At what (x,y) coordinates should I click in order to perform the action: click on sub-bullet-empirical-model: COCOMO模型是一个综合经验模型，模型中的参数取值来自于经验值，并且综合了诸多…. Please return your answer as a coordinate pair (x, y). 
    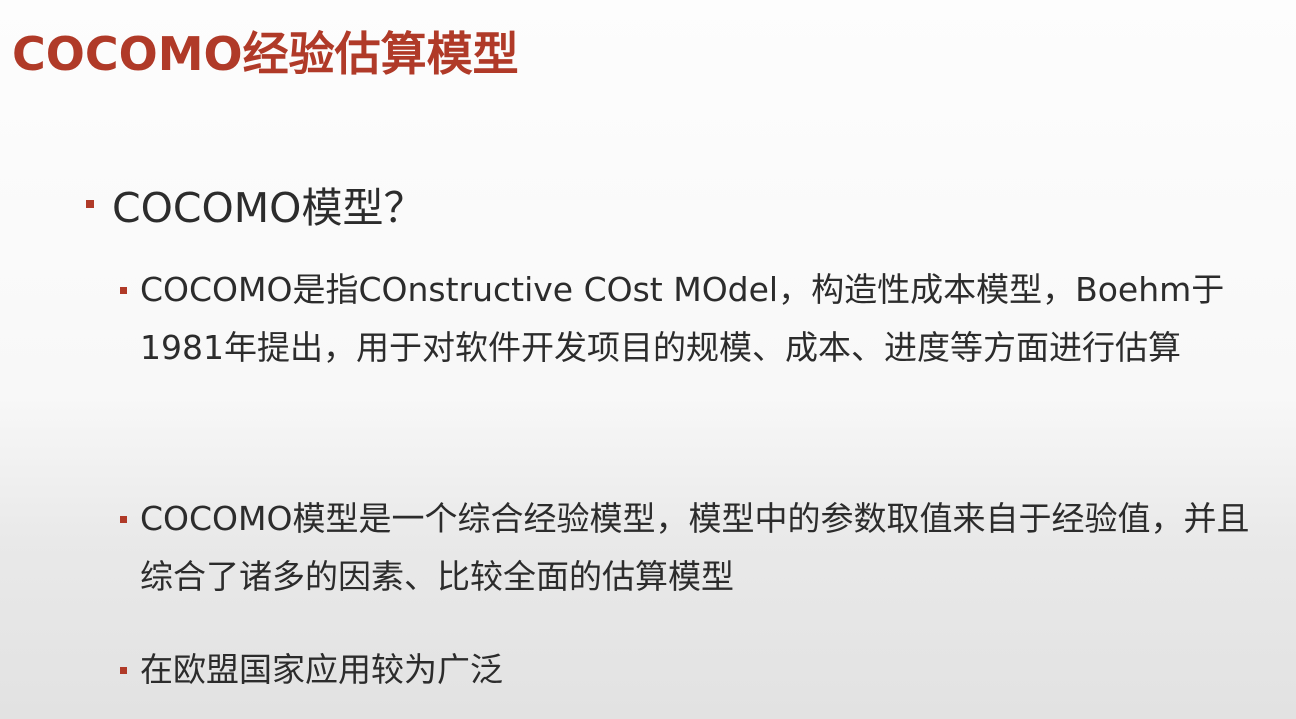
    Looking at the image, I should click on (690, 548).